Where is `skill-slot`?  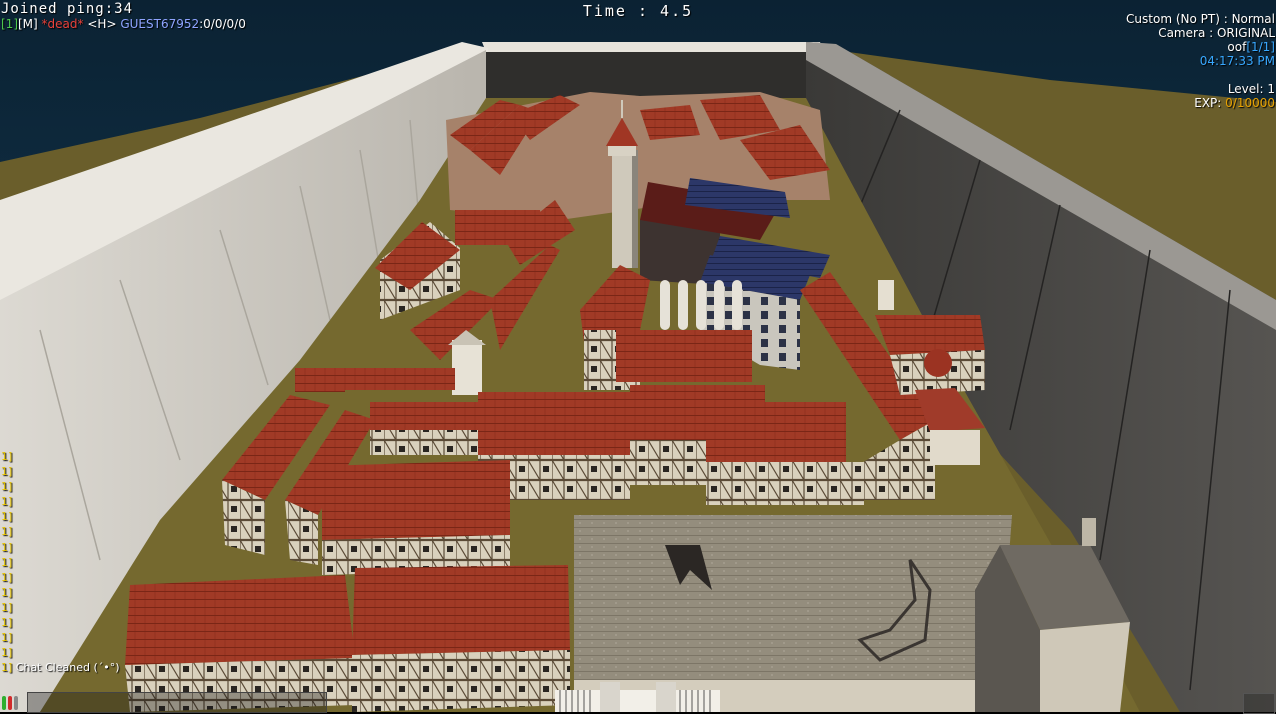
skill-slot is located at coordinates (1259, 703).